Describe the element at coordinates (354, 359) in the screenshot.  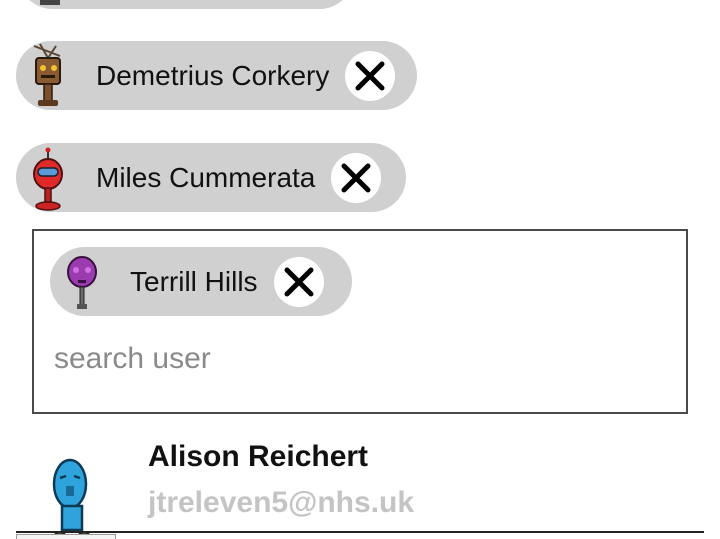
I see `search-input` at that location.